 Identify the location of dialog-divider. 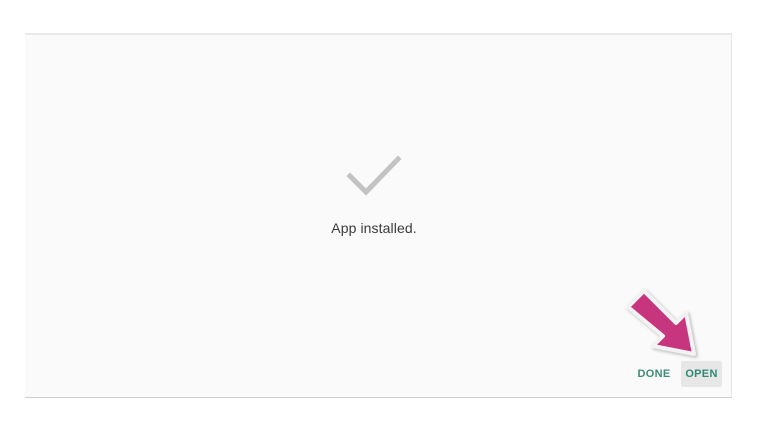
(378, 34).